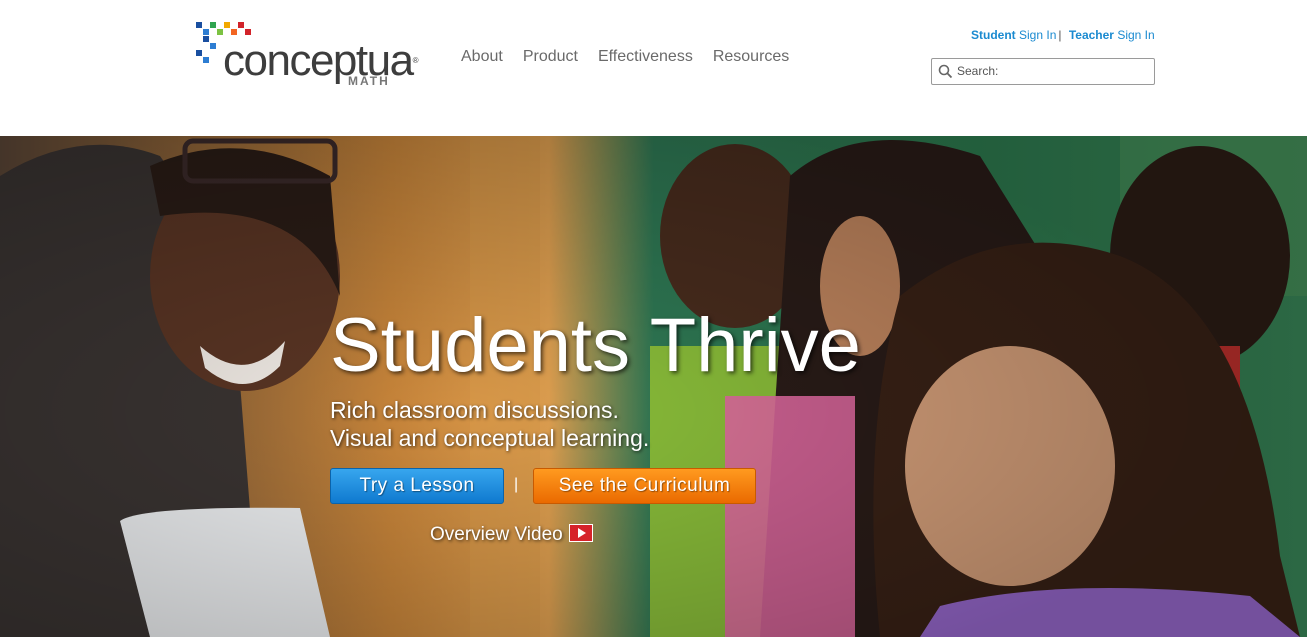  What do you see at coordinates (1052, 71) in the screenshot?
I see `search-input` at bounding box center [1052, 71].